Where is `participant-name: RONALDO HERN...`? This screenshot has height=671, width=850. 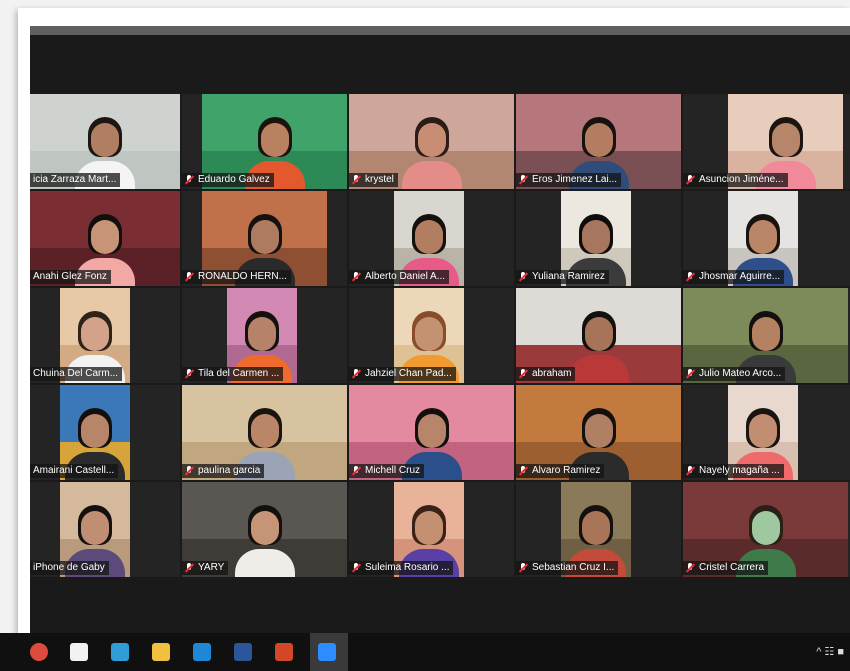 participant-name: RONALDO HERN... is located at coordinates (242, 276).